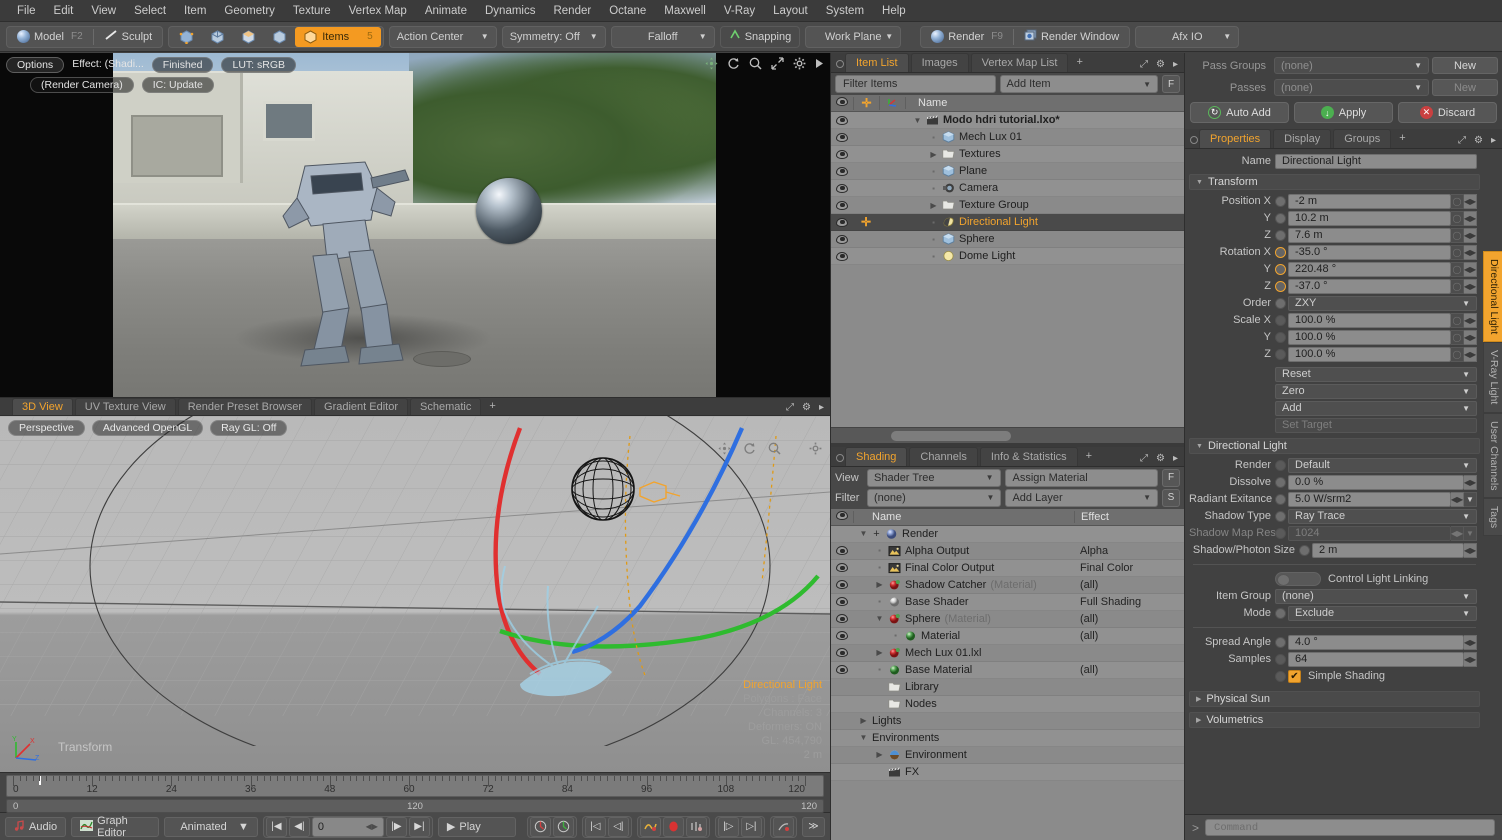 Image resolution: width=1502 pixels, height=840 pixels. I want to click on item-list-row: ▪ Dome Light, so click(1007, 256).